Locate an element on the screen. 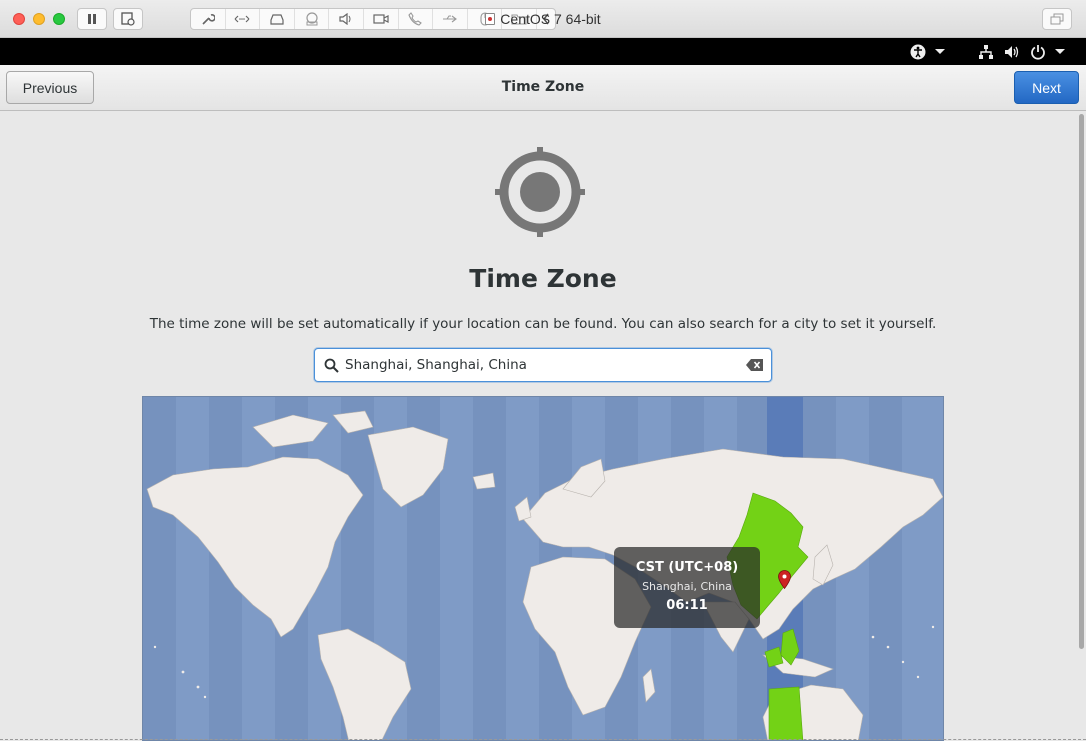 The width and height of the screenshot is (1086, 741). city-search-input is located at coordinates (542, 365).